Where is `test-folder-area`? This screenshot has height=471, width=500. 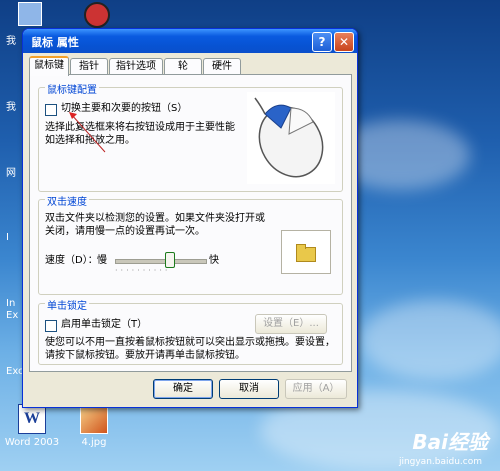
test-folder-area is located at coordinates (306, 252).